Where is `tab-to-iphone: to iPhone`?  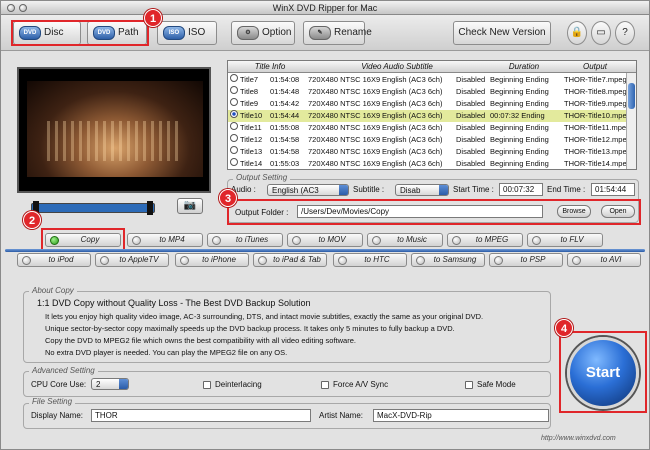
tab-to-iphone: to iPhone is located at coordinates (212, 260).